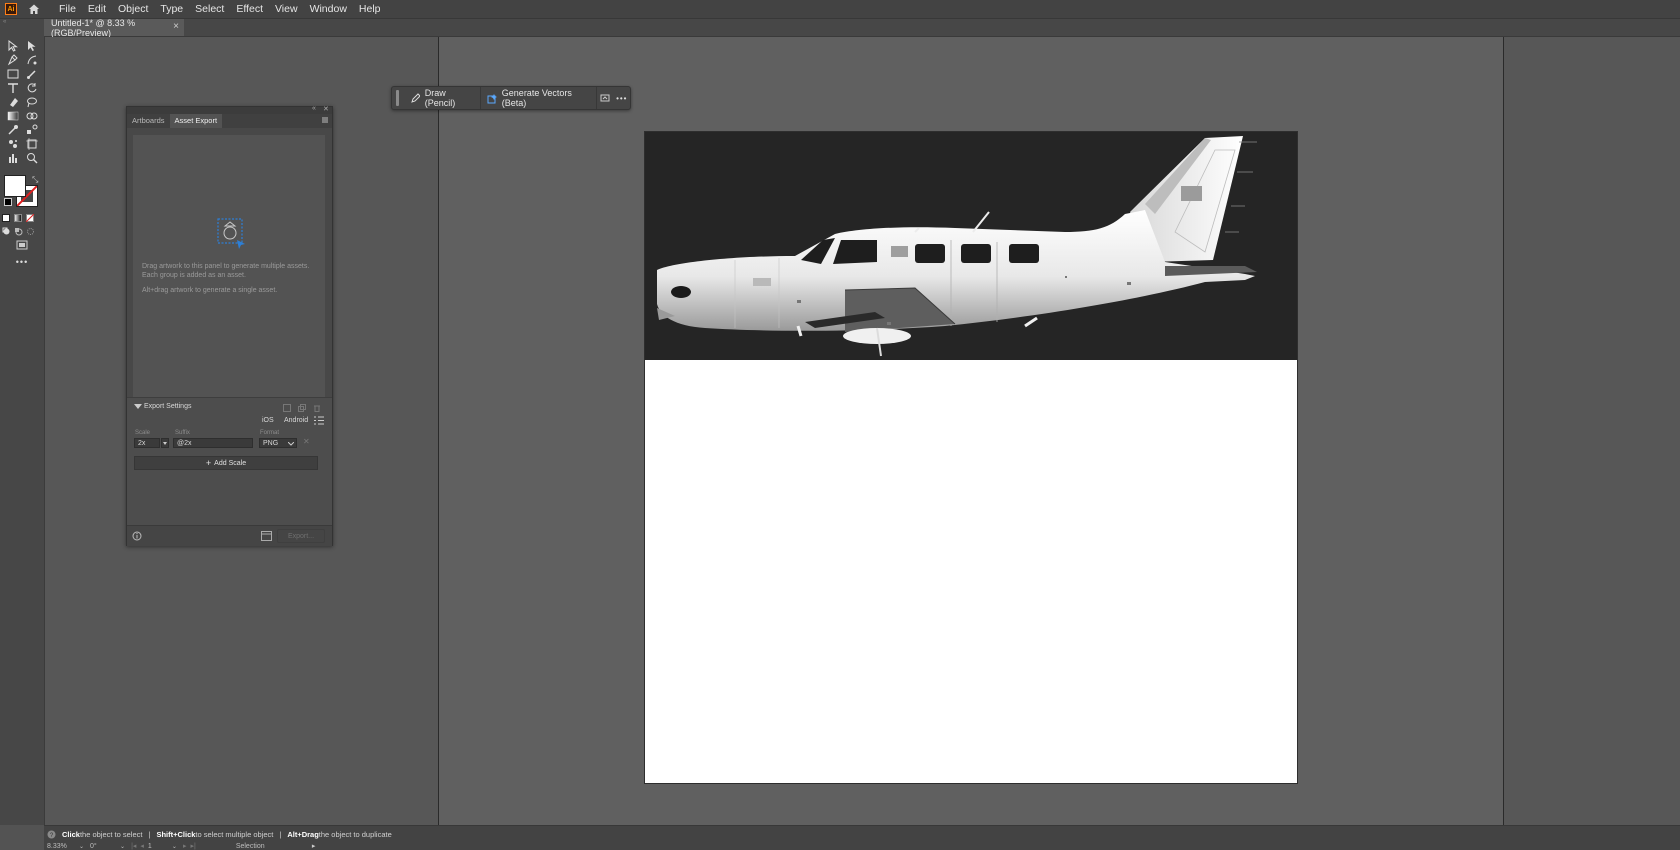 The image size is (1680, 850). Describe the element at coordinates (6, 231) in the screenshot. I see `draw-normal-icon` at that location.